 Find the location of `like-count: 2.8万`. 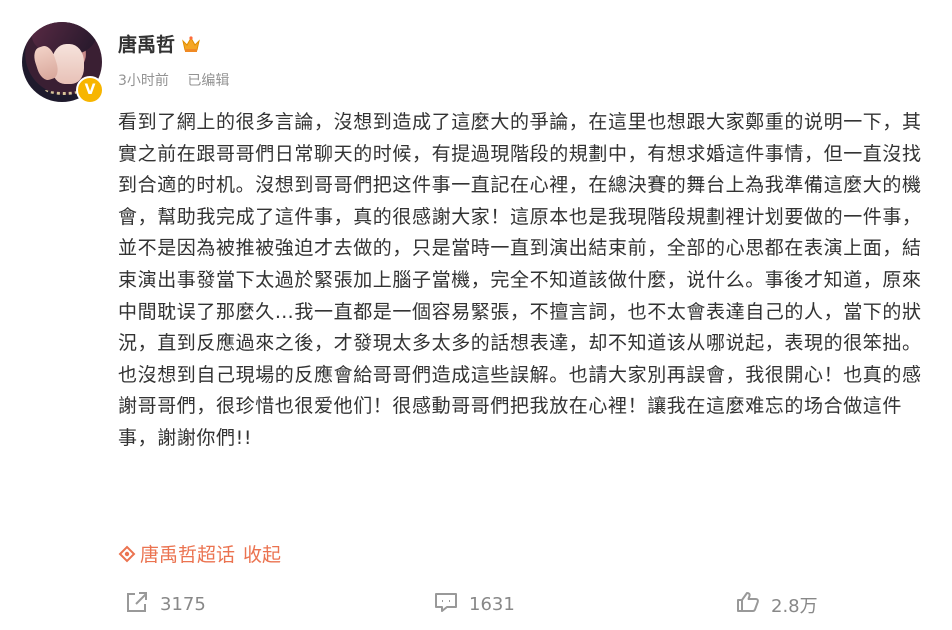

like-count: 2.8万 is located at coordinates (794, 606).